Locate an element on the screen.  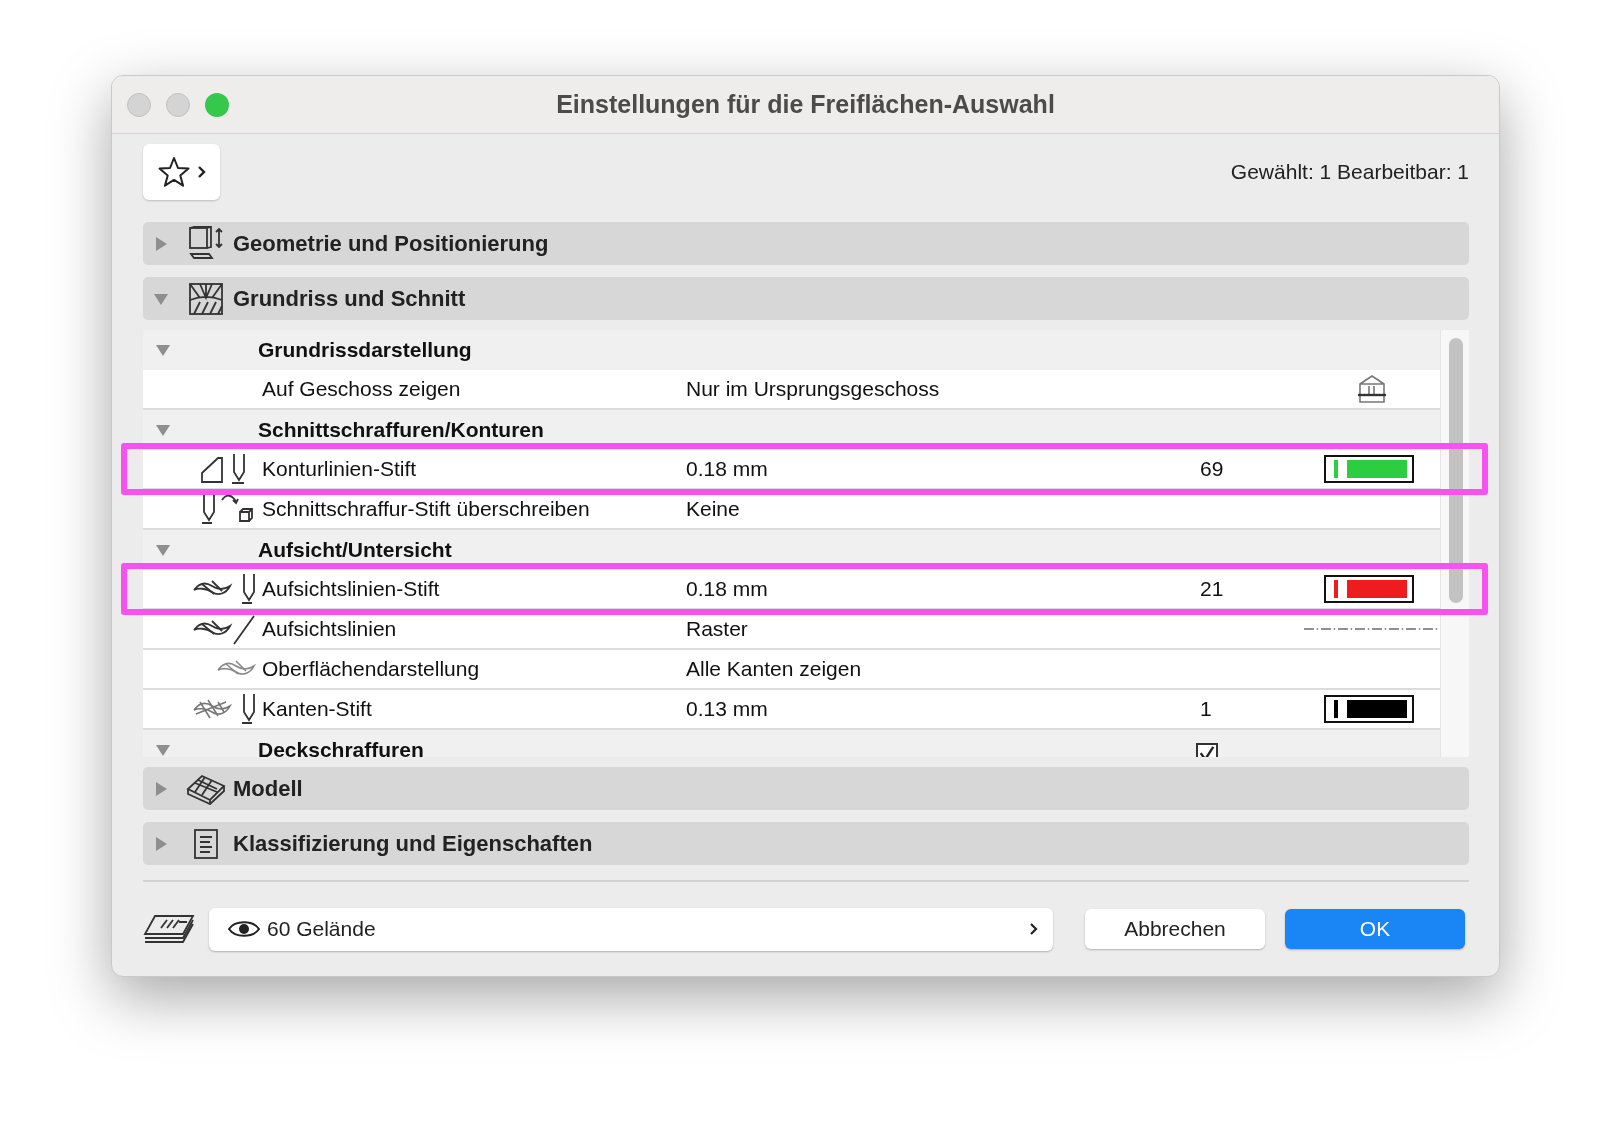
panel-header: Grundriss und Schnitt is located at coordinates (806, 298).